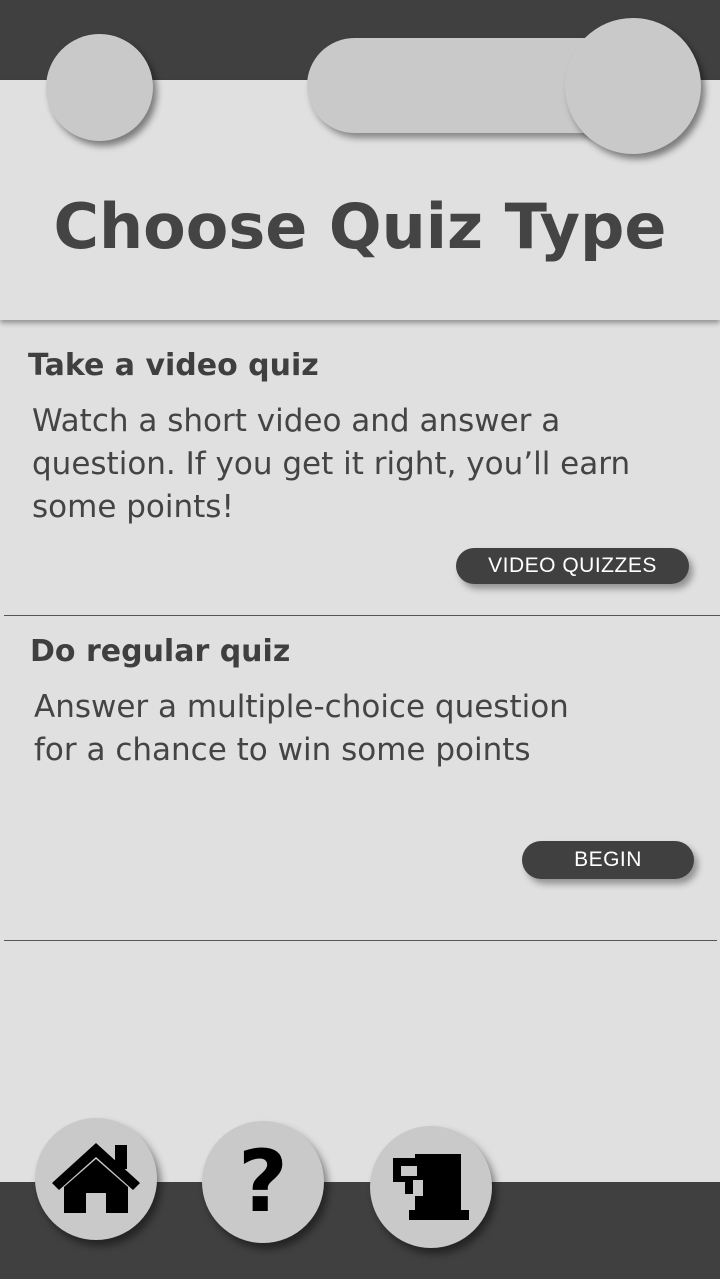 The width and height of the screenshot is (720, 1279). Describe the element at coordinates (173, 365) in the screenshot. I see `card-title: Take a video quiz` at that location.